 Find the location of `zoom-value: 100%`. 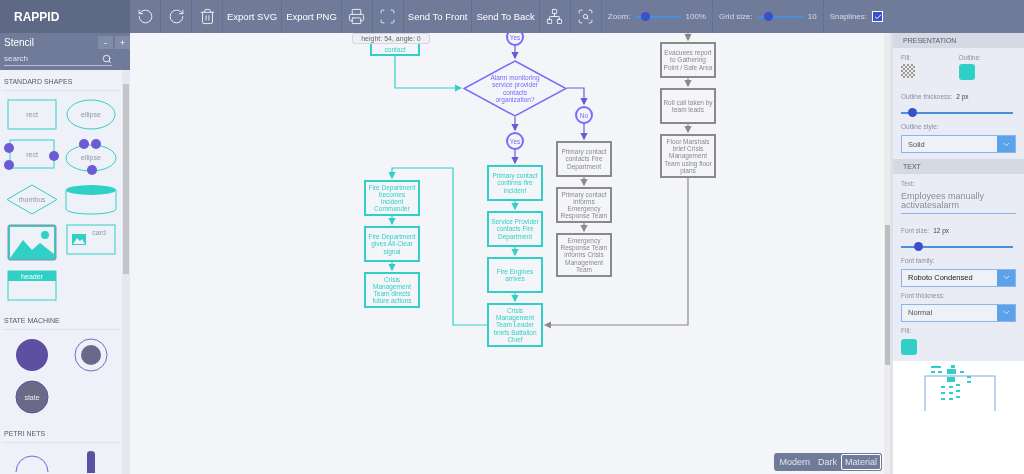

zoom-value: 100% is located at coordinates (695, 16).